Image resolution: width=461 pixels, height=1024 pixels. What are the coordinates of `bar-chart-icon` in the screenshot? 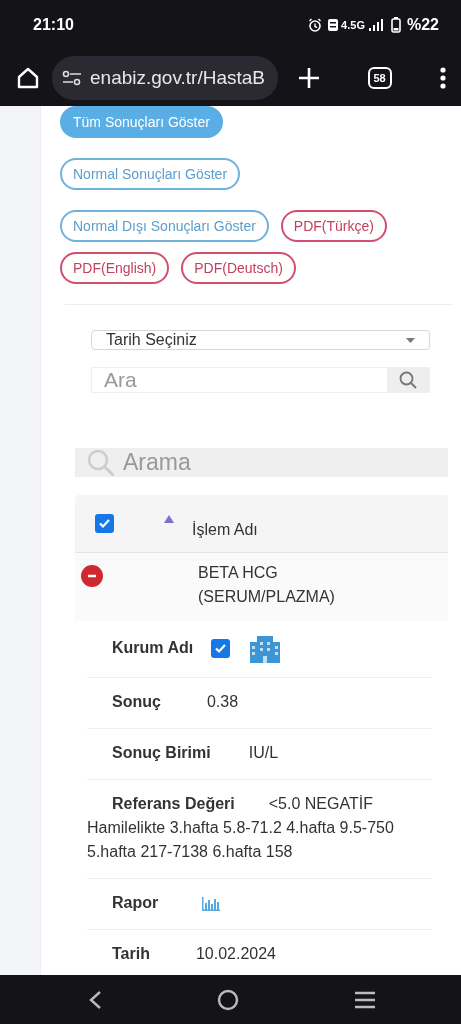 It's located at (211, 903).